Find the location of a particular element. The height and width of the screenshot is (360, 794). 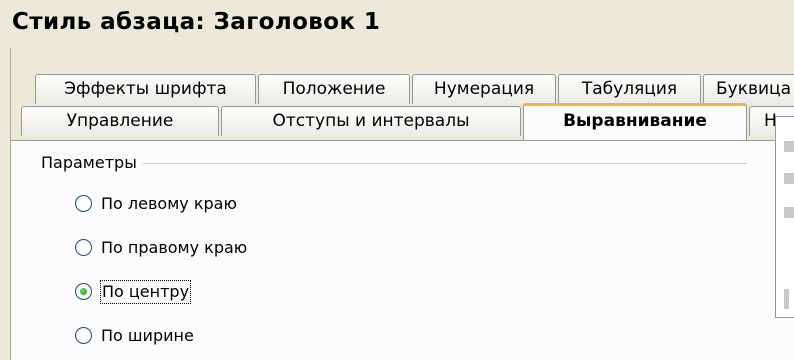

window-frame is located at coordinates (5, 204).